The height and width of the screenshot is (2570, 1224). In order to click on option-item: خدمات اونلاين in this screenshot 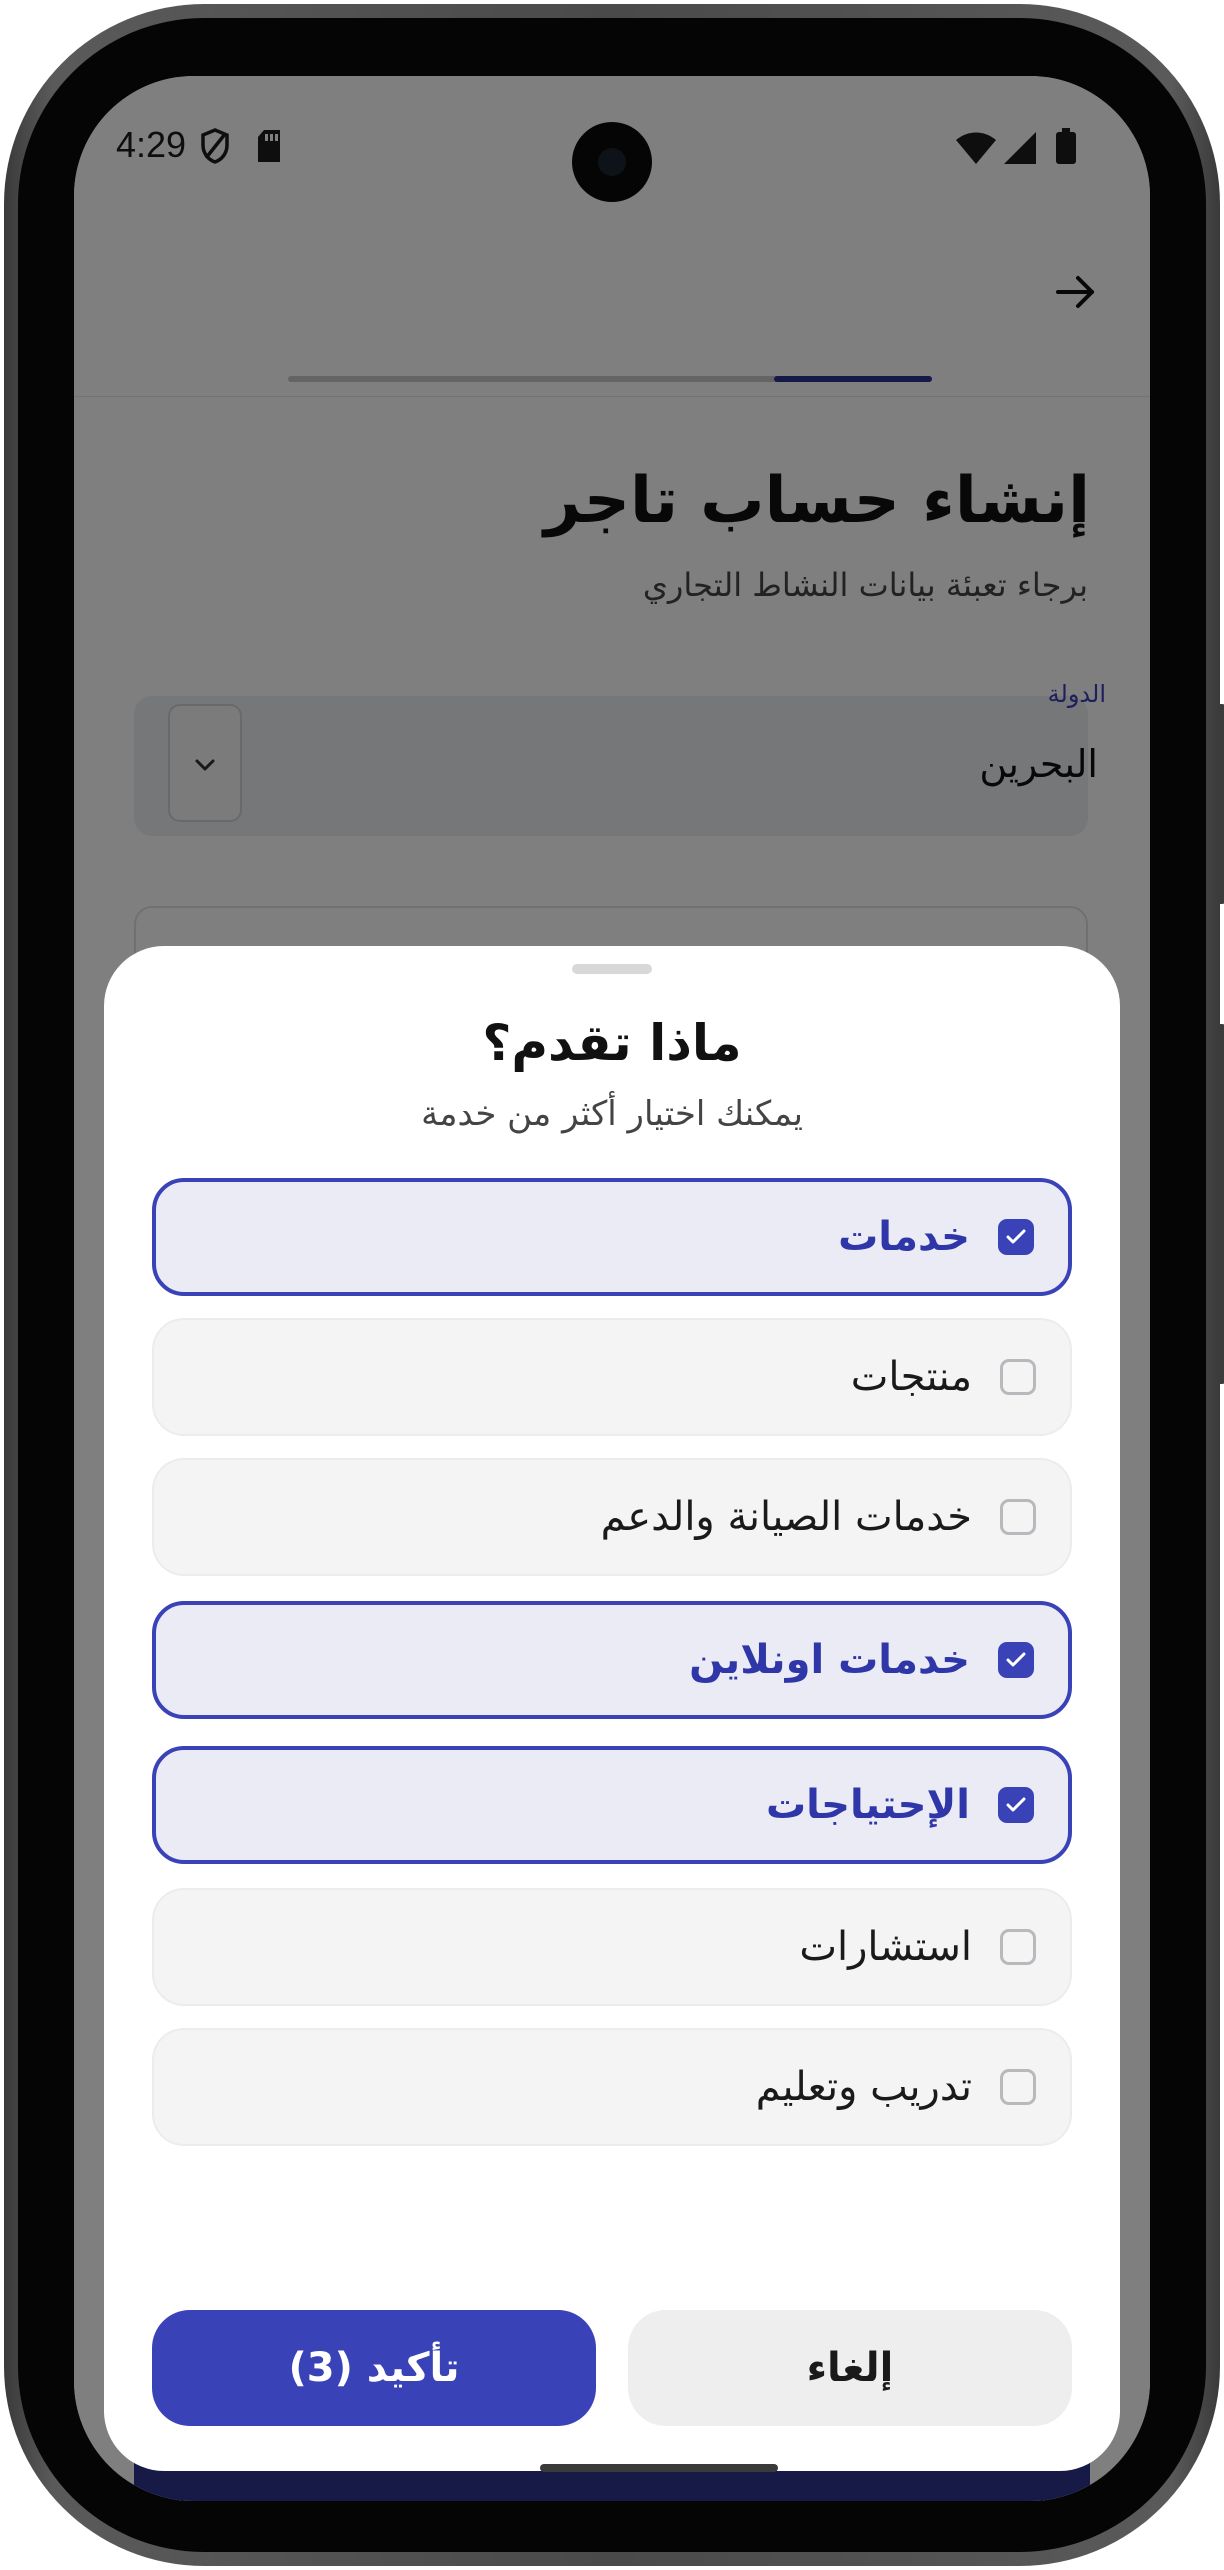, I will do `click(612, 1660)`.